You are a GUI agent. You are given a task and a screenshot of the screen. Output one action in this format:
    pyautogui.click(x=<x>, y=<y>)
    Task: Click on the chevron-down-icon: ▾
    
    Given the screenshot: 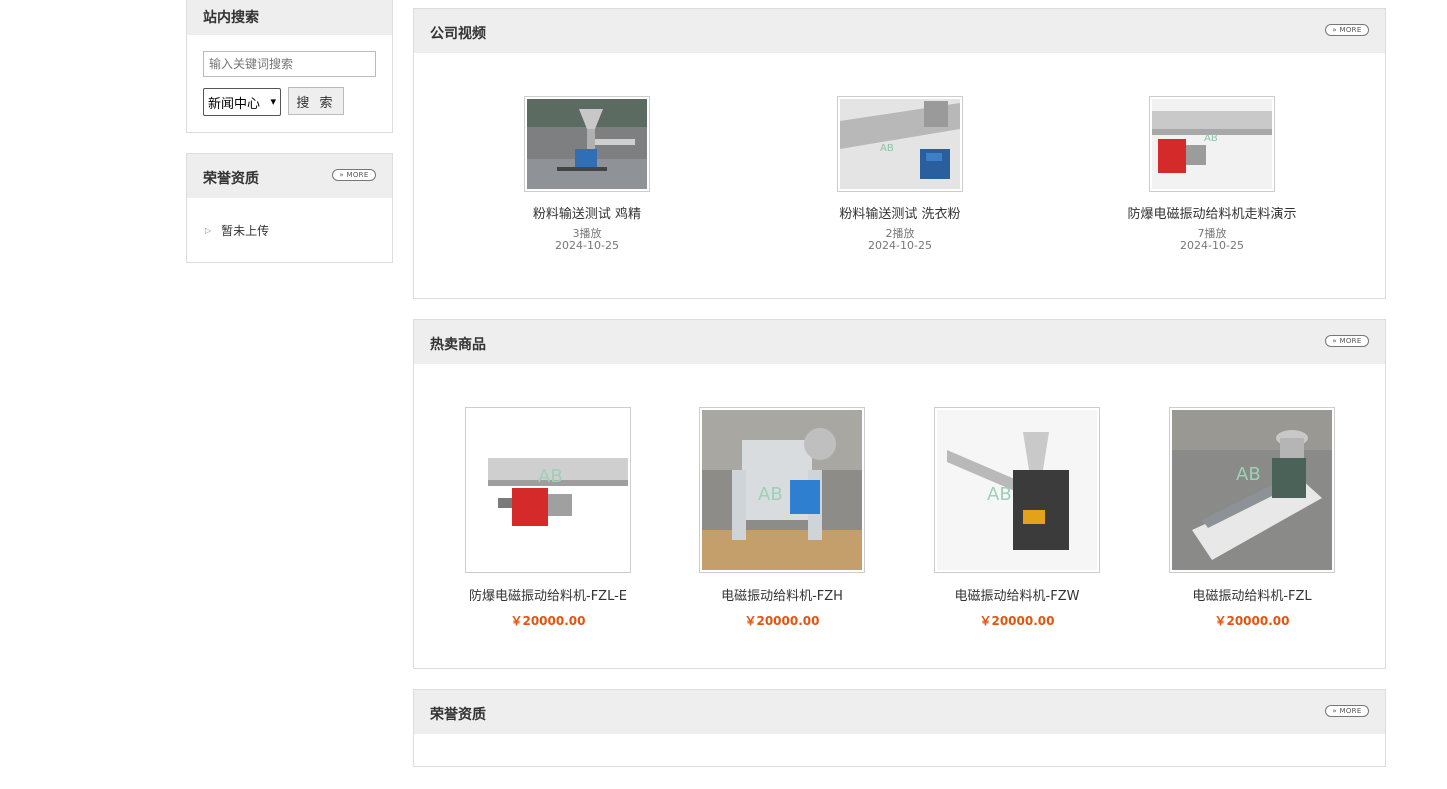 What is the action you would take?
    pyautogui.click(x=273, y=101)
    